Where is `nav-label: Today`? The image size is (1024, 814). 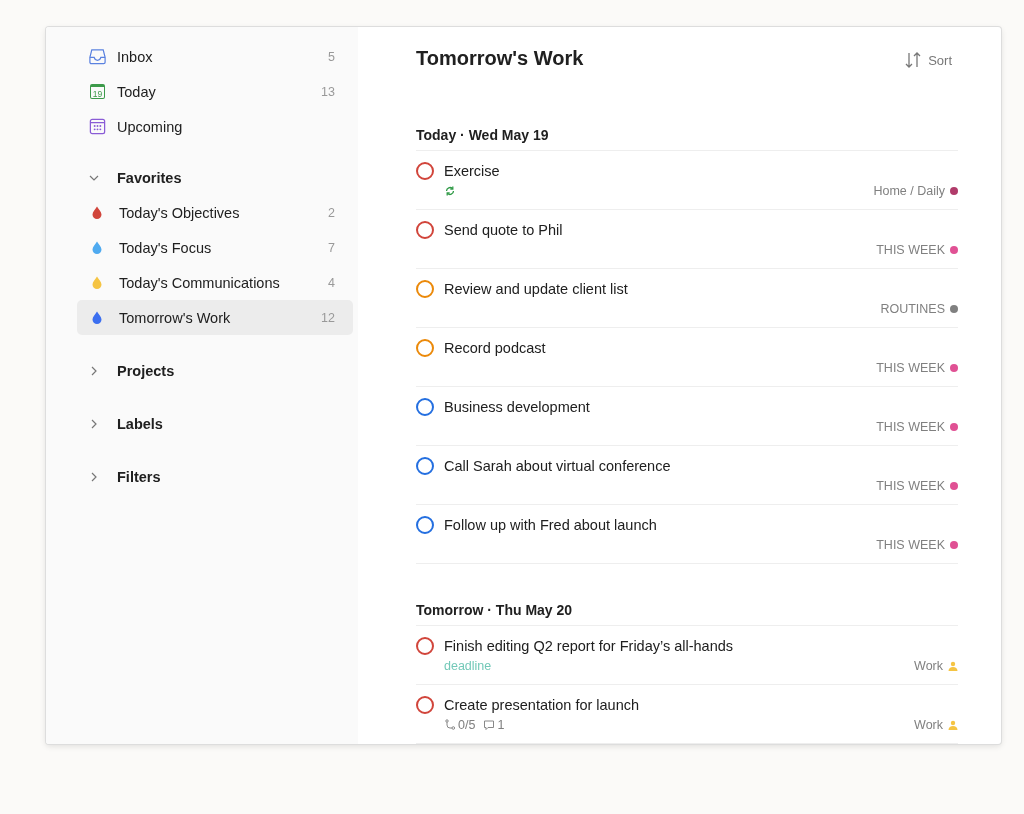
nav-label: Today is located at coordinates (137, 91).